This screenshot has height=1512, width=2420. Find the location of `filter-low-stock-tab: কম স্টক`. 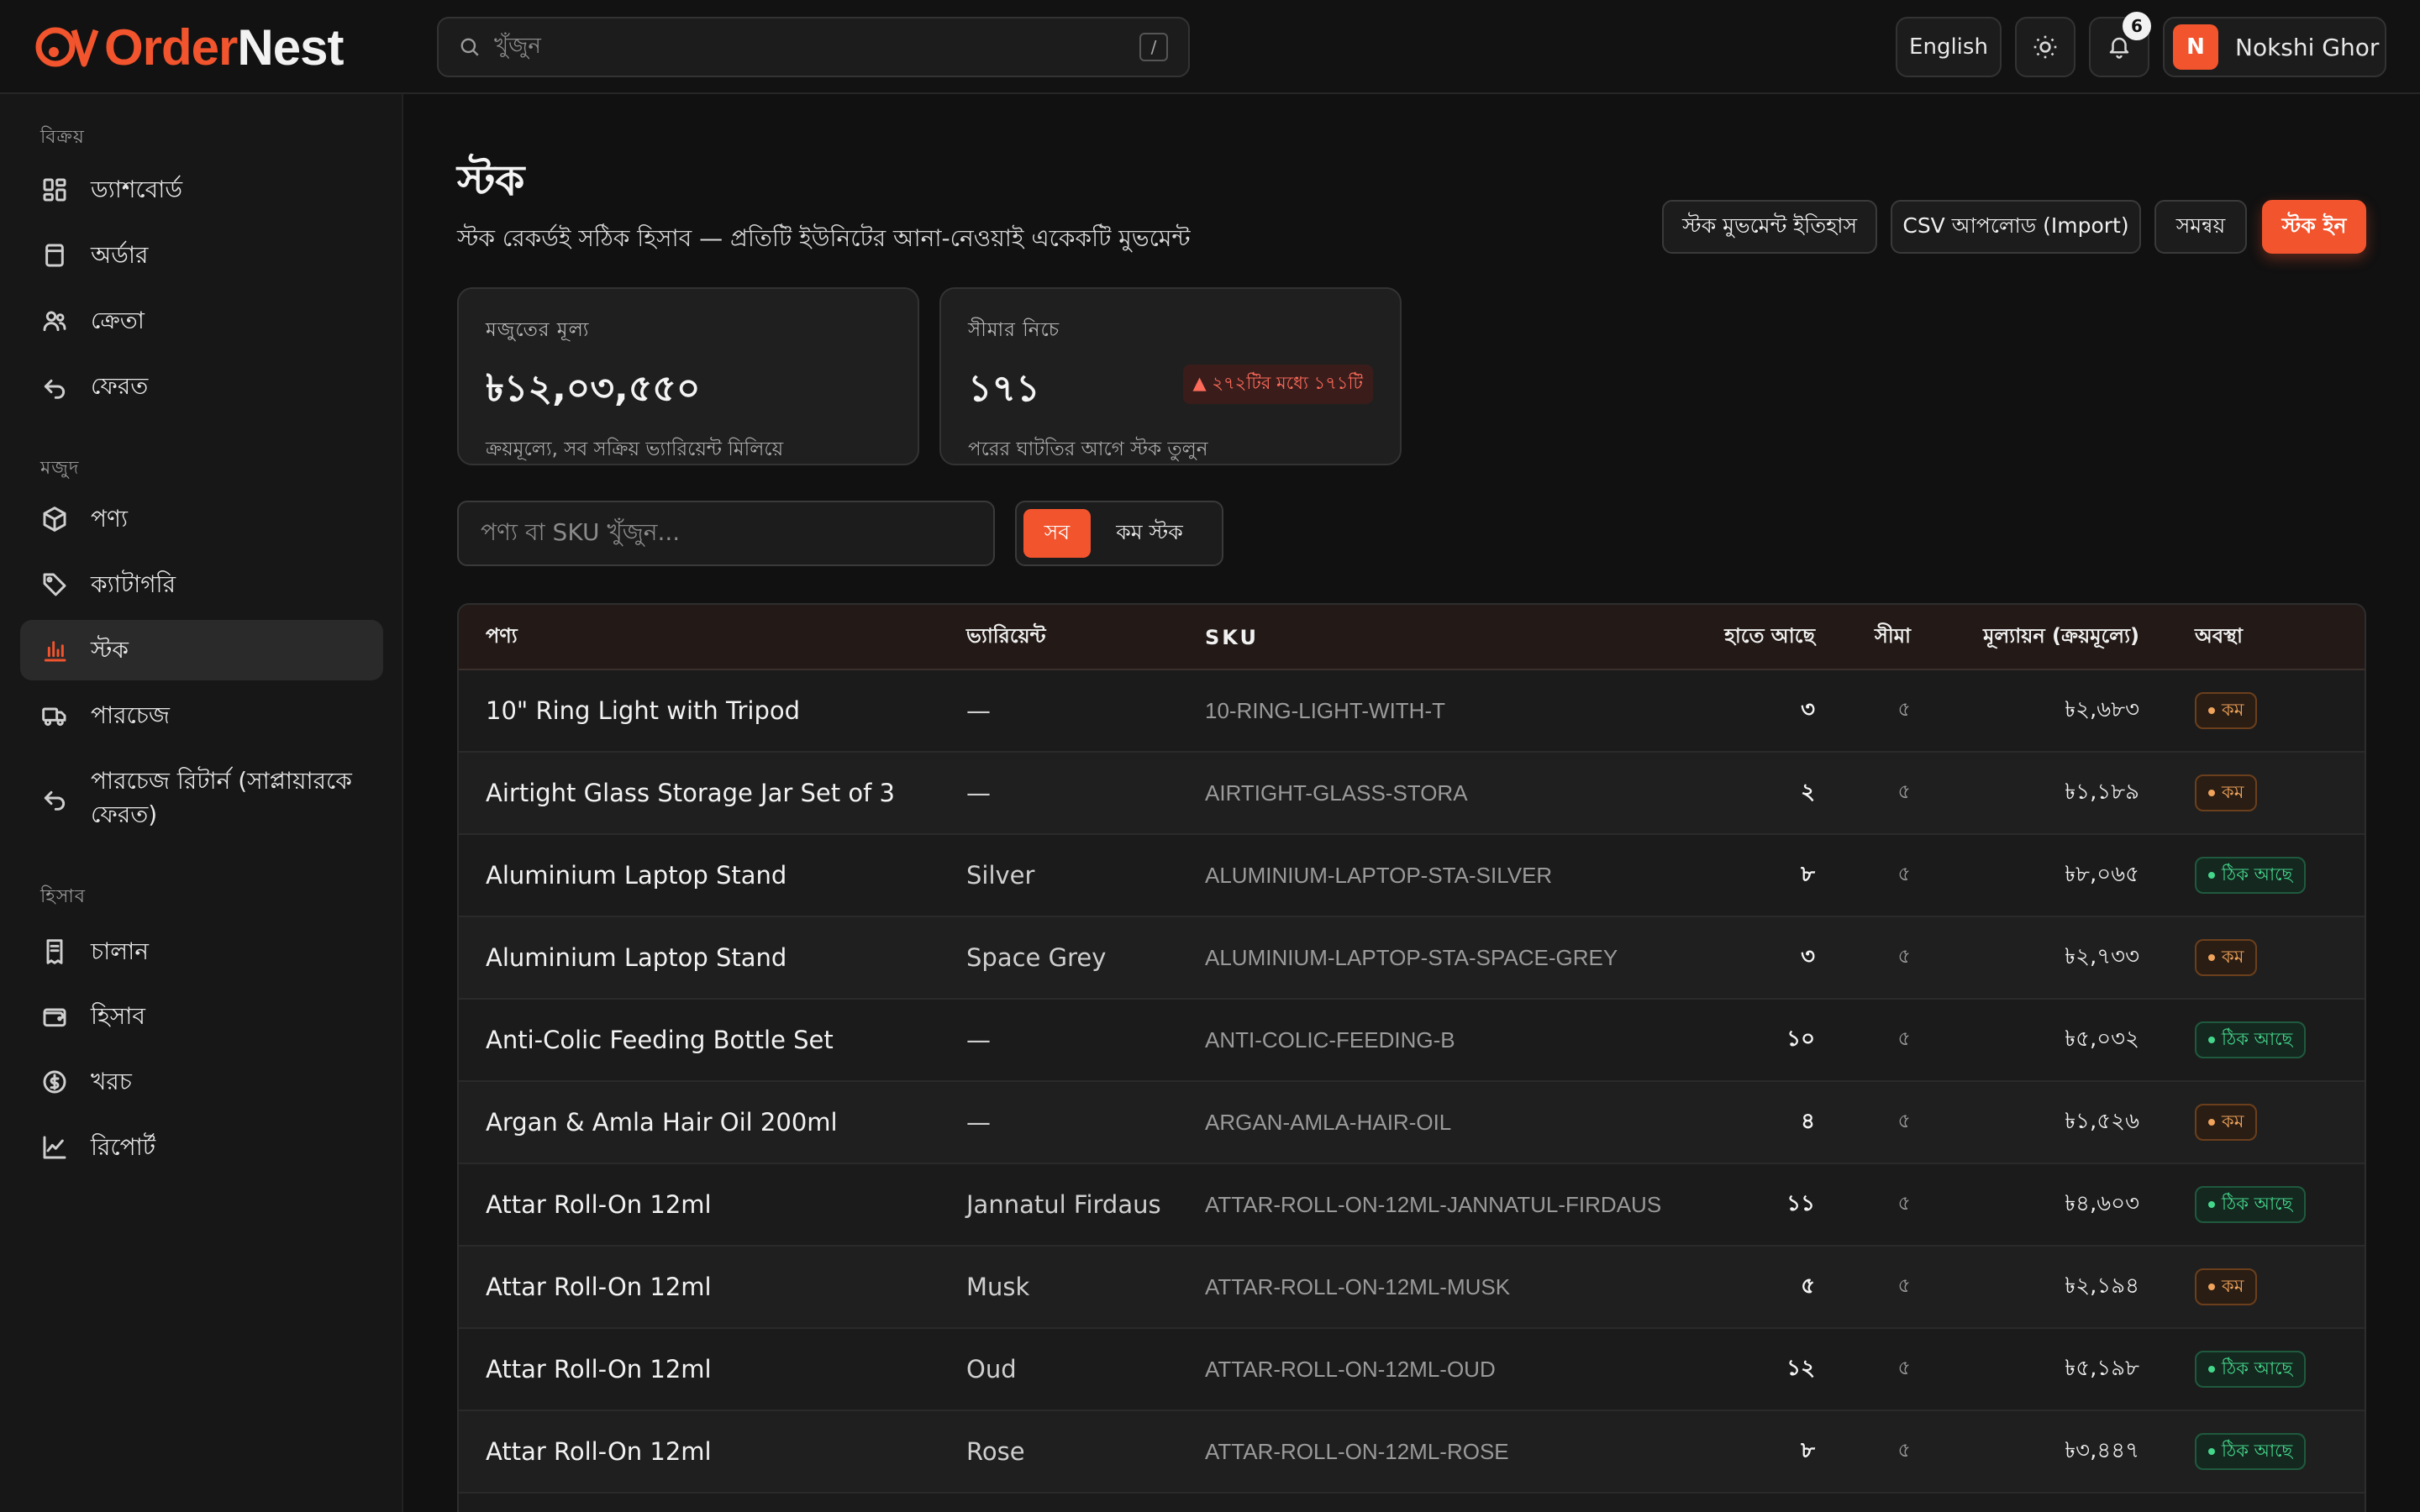

filter-low-stock-tab: কম স্টক is located at coordinates (1149, 533).